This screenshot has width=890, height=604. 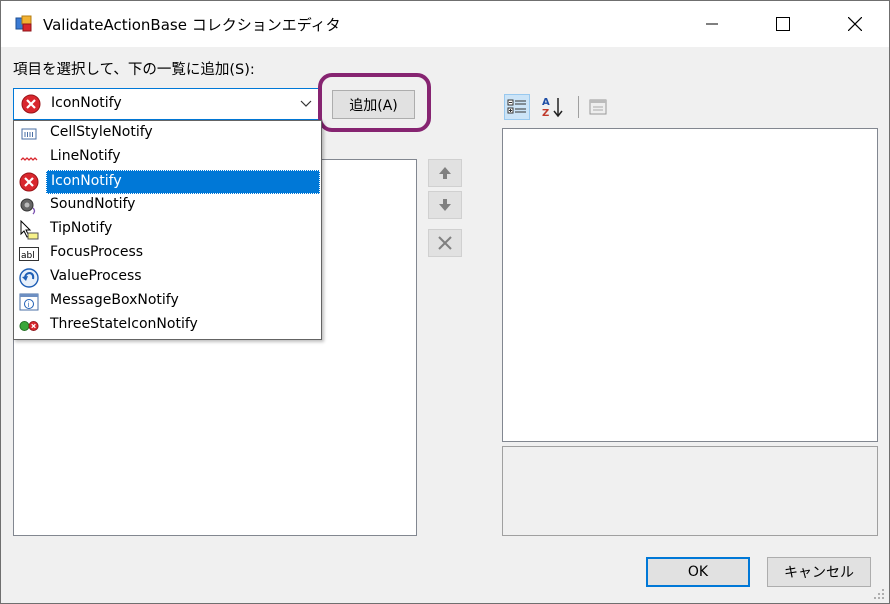 I want to click on property-pages-button, so click(x=598, y=107).